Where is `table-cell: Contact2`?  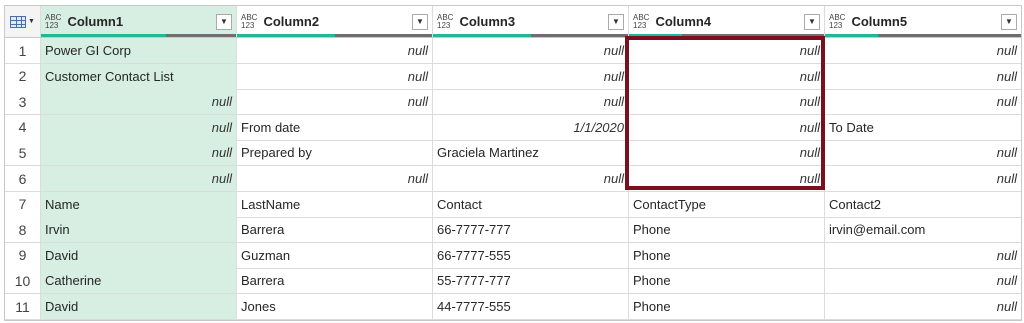
table-cell: Contact2 is located at coordinates (923, 204).